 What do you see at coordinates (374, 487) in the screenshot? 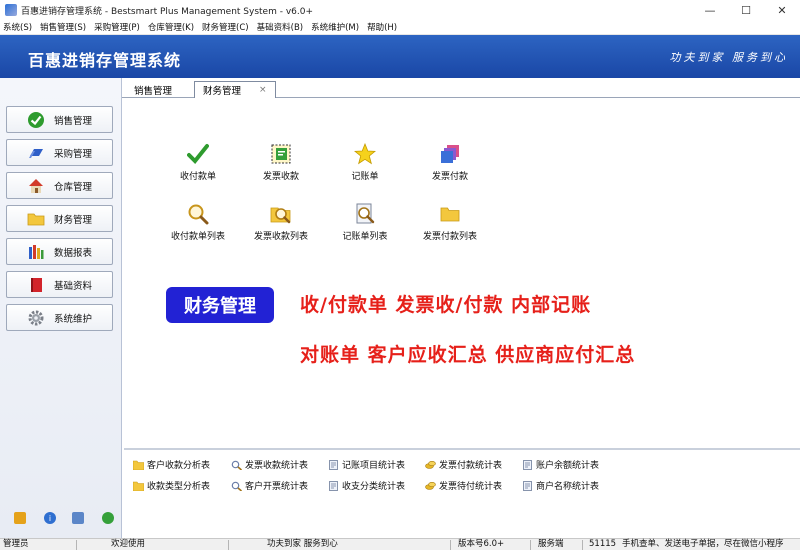
I see `report-label: 收支分类统计表` at bounding box center [374, 487].